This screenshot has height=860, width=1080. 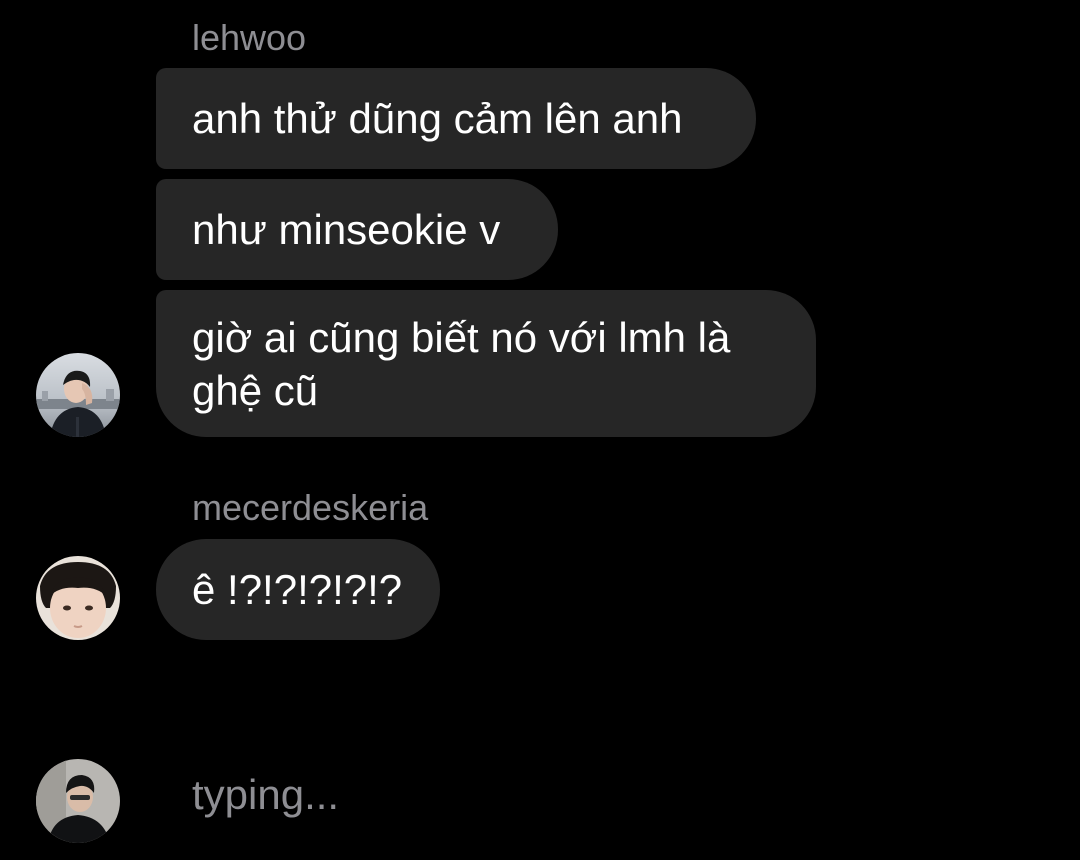 What do you see at coordinates (346, 229) in the screenshot?
I see `message-text: như minseokie v` at bounding box center [346, 229].